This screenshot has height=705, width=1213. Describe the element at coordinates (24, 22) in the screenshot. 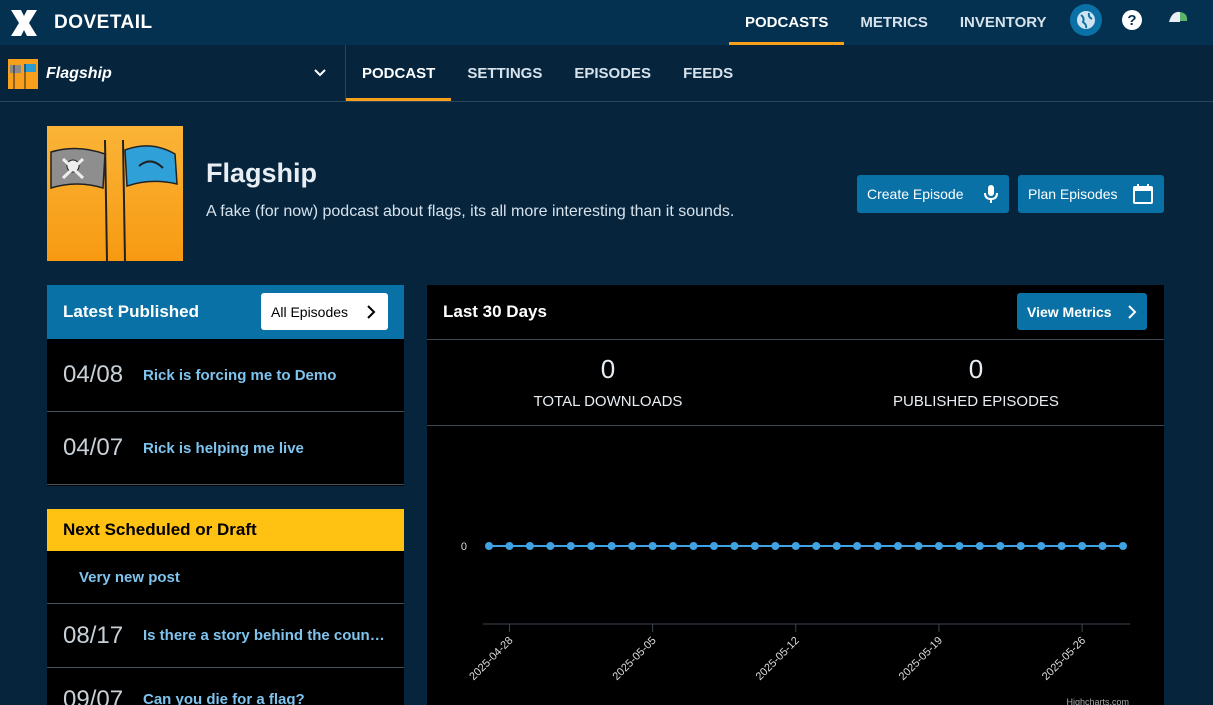

I see `dovetail-logo-icon` at that location.